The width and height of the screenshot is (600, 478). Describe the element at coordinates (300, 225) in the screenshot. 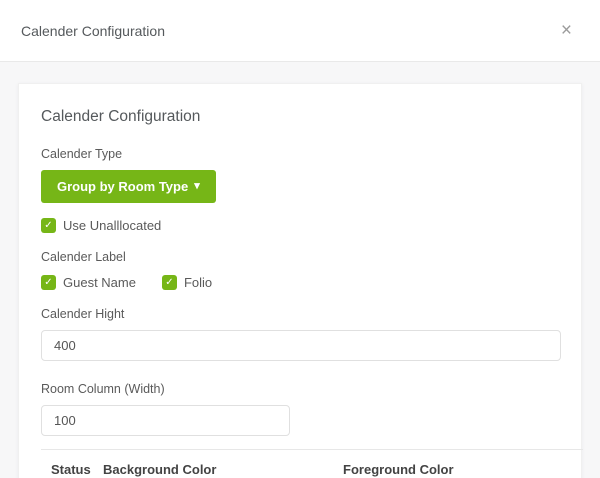

I see `use-unallocated-row: ✓ Use Unalllocated` at that location.